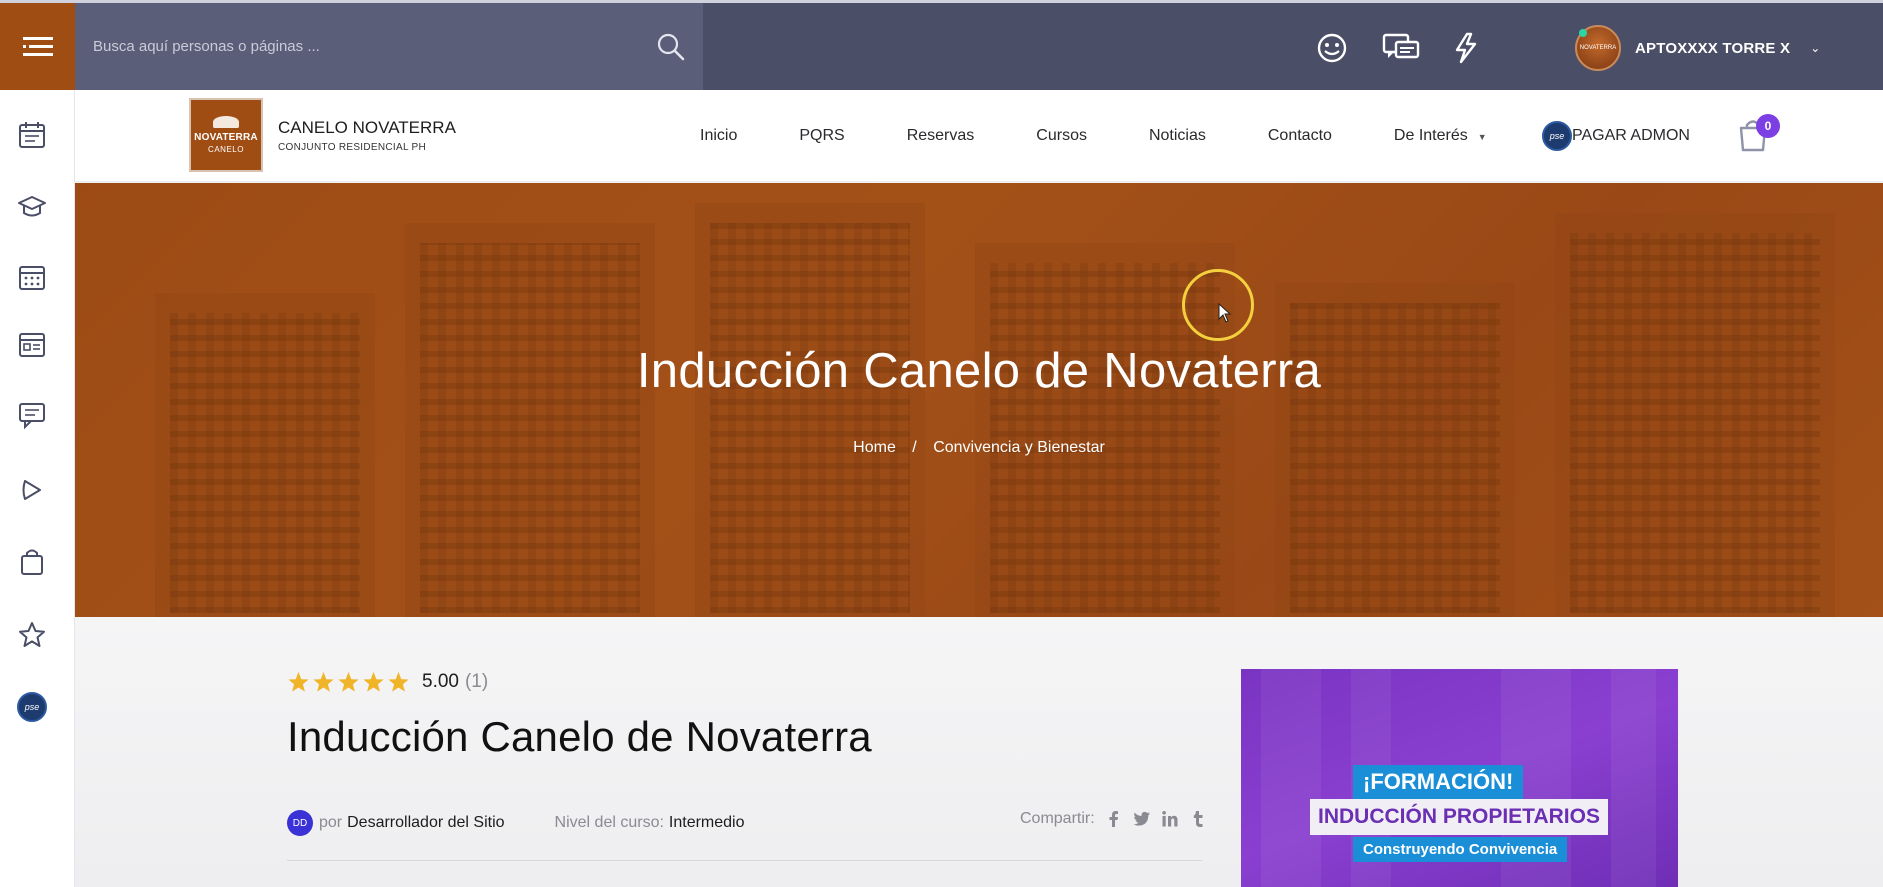 This screenshot has height=887, width=1883. I want to click on menu-toggle-button, so click(37, 46).